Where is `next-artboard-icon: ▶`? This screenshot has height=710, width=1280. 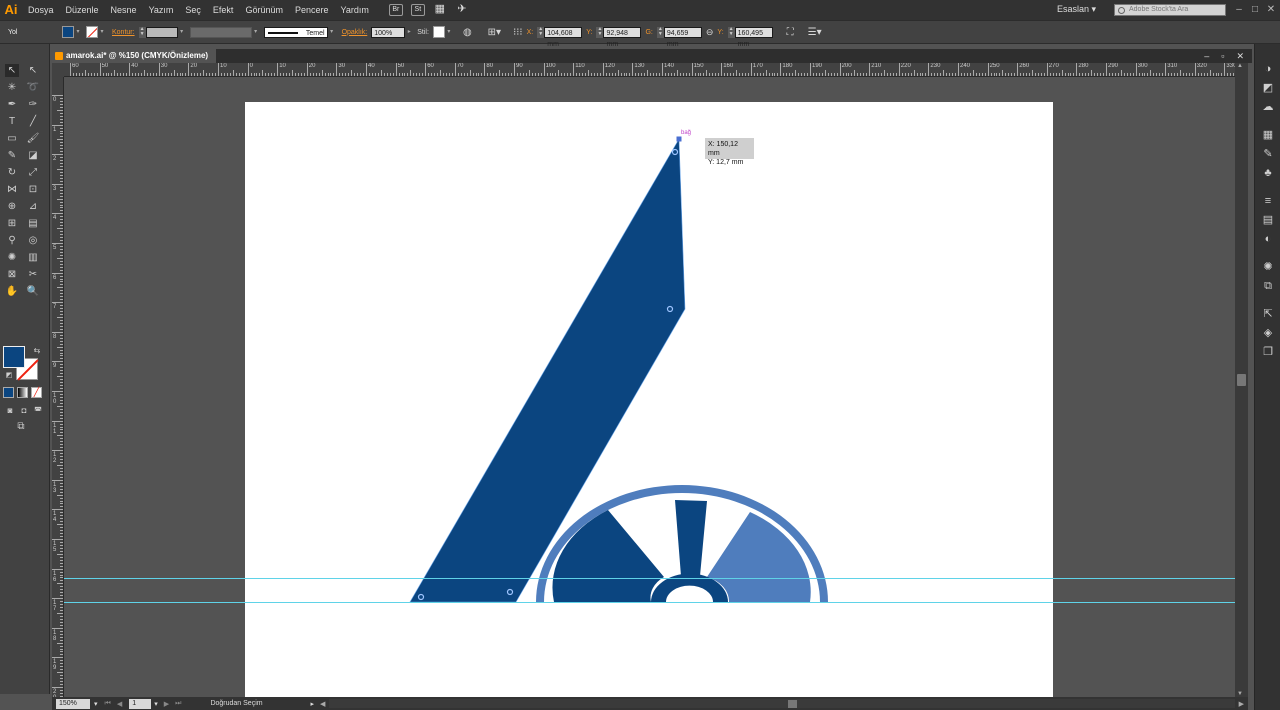 next-artboard-icon: ▶ is located at coordinates (166, 704).